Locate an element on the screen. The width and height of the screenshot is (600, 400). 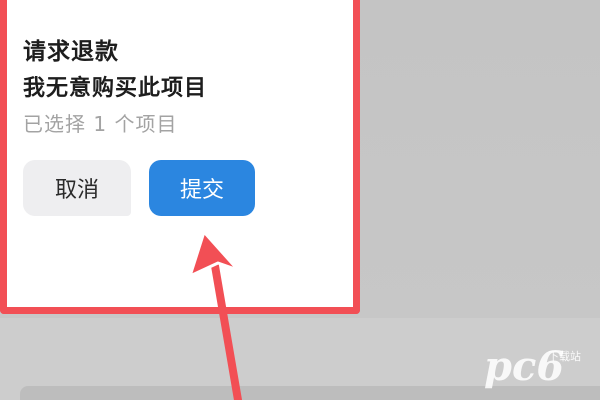
selected-count: 已选择 1 个项目 is located at coordinates (100, 124).